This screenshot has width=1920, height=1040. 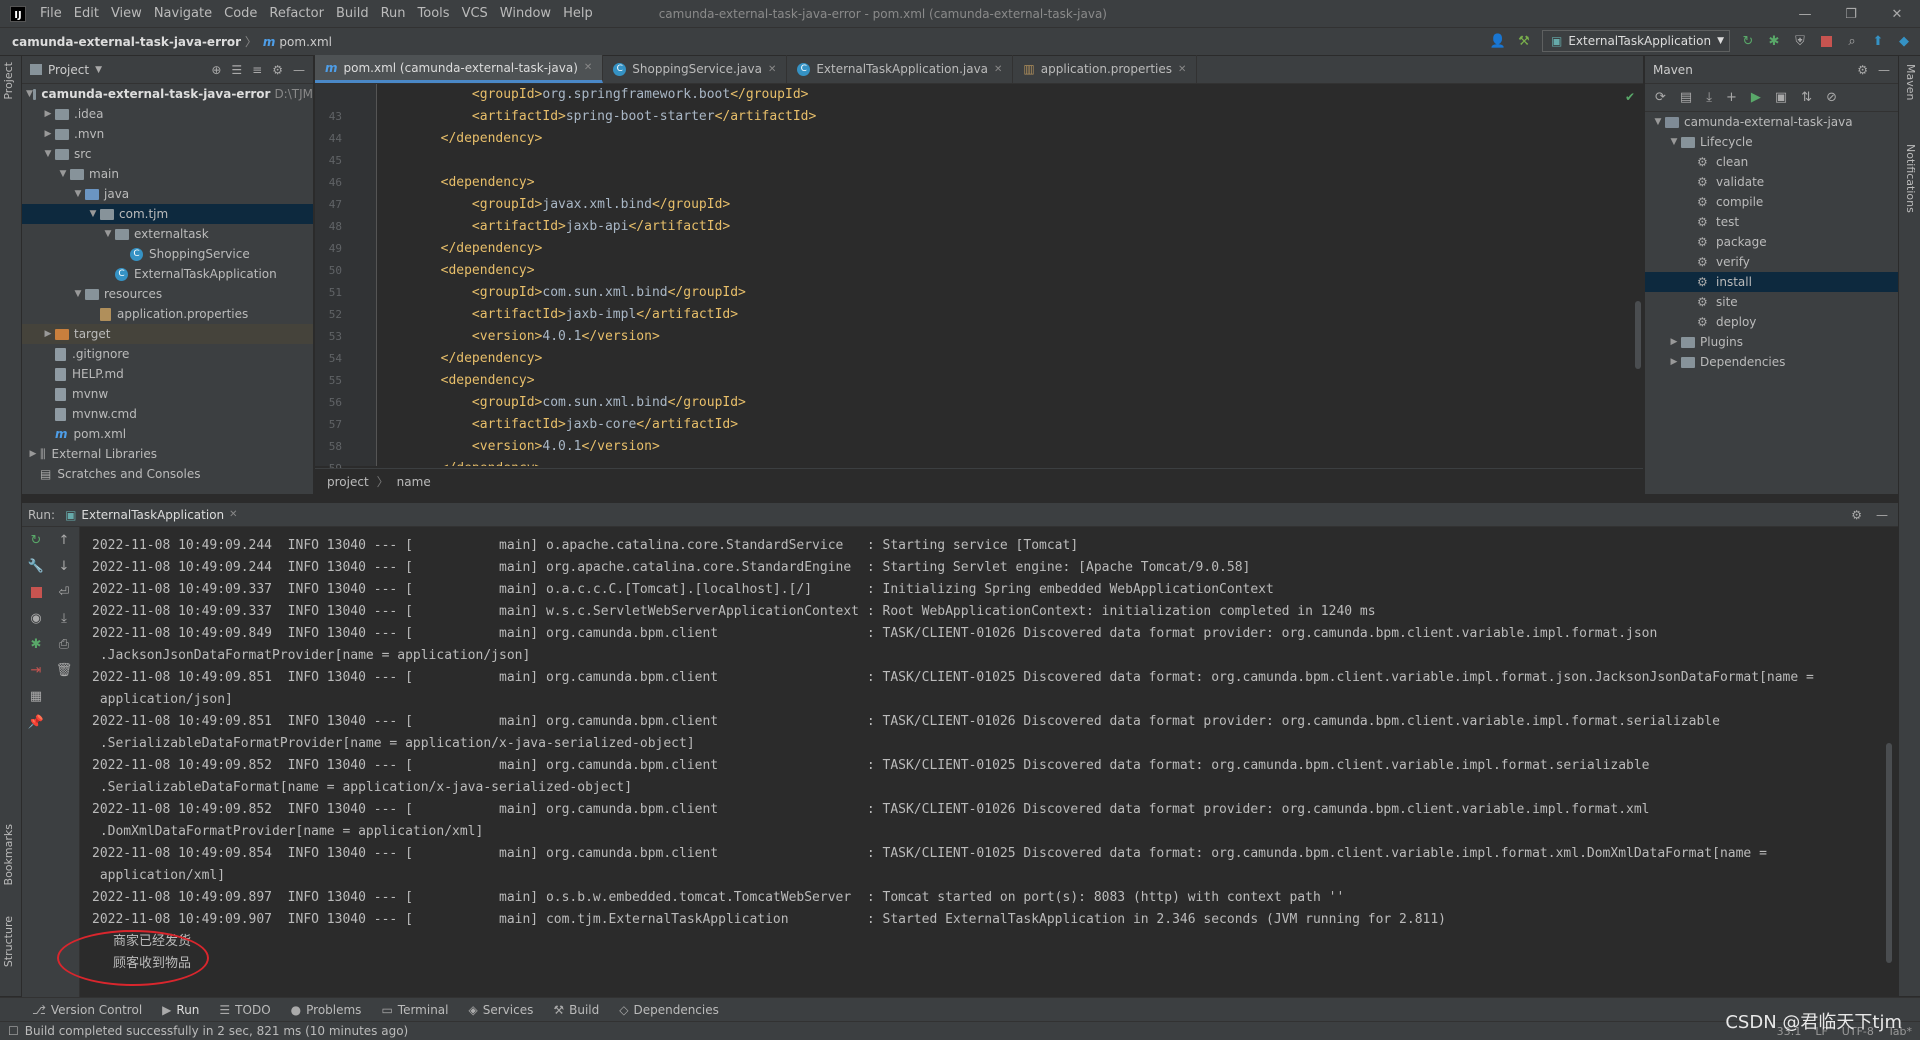 I want to click on menu-code: Code, so click(x=240, y=13).